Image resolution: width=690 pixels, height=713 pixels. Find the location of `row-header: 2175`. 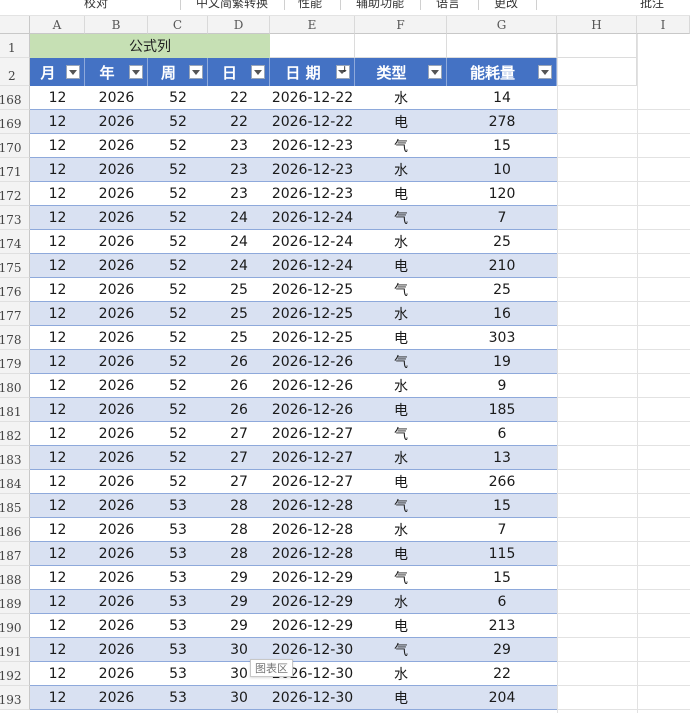

row-header: 2175 is located at coordinates (15, 266).